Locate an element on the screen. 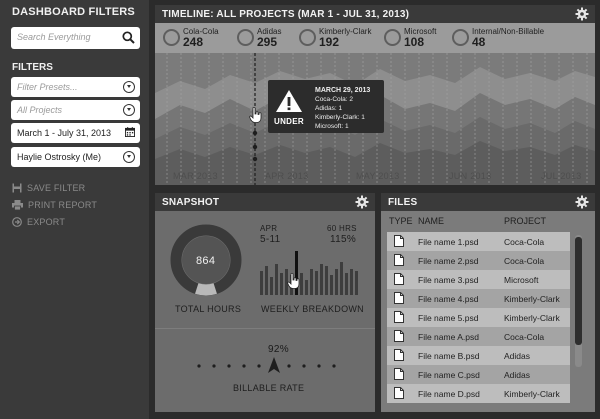 This screenshot has width=600, height=419. table-row: File name 4.psd Kimberly-Clark is located at coordinates (478, 298).